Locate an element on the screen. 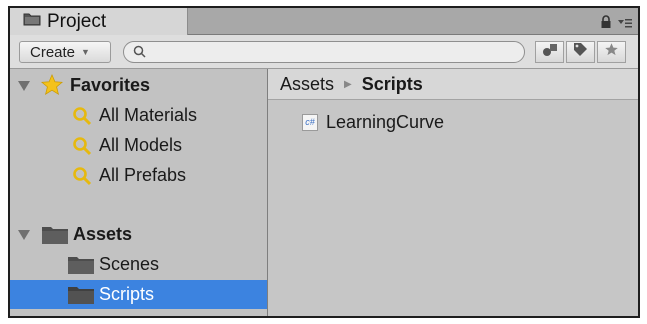 The width and height of the screenshot is (647, 324). asset-item-learningcurve: c# LearningCurve is located at coordinates (373, 122).